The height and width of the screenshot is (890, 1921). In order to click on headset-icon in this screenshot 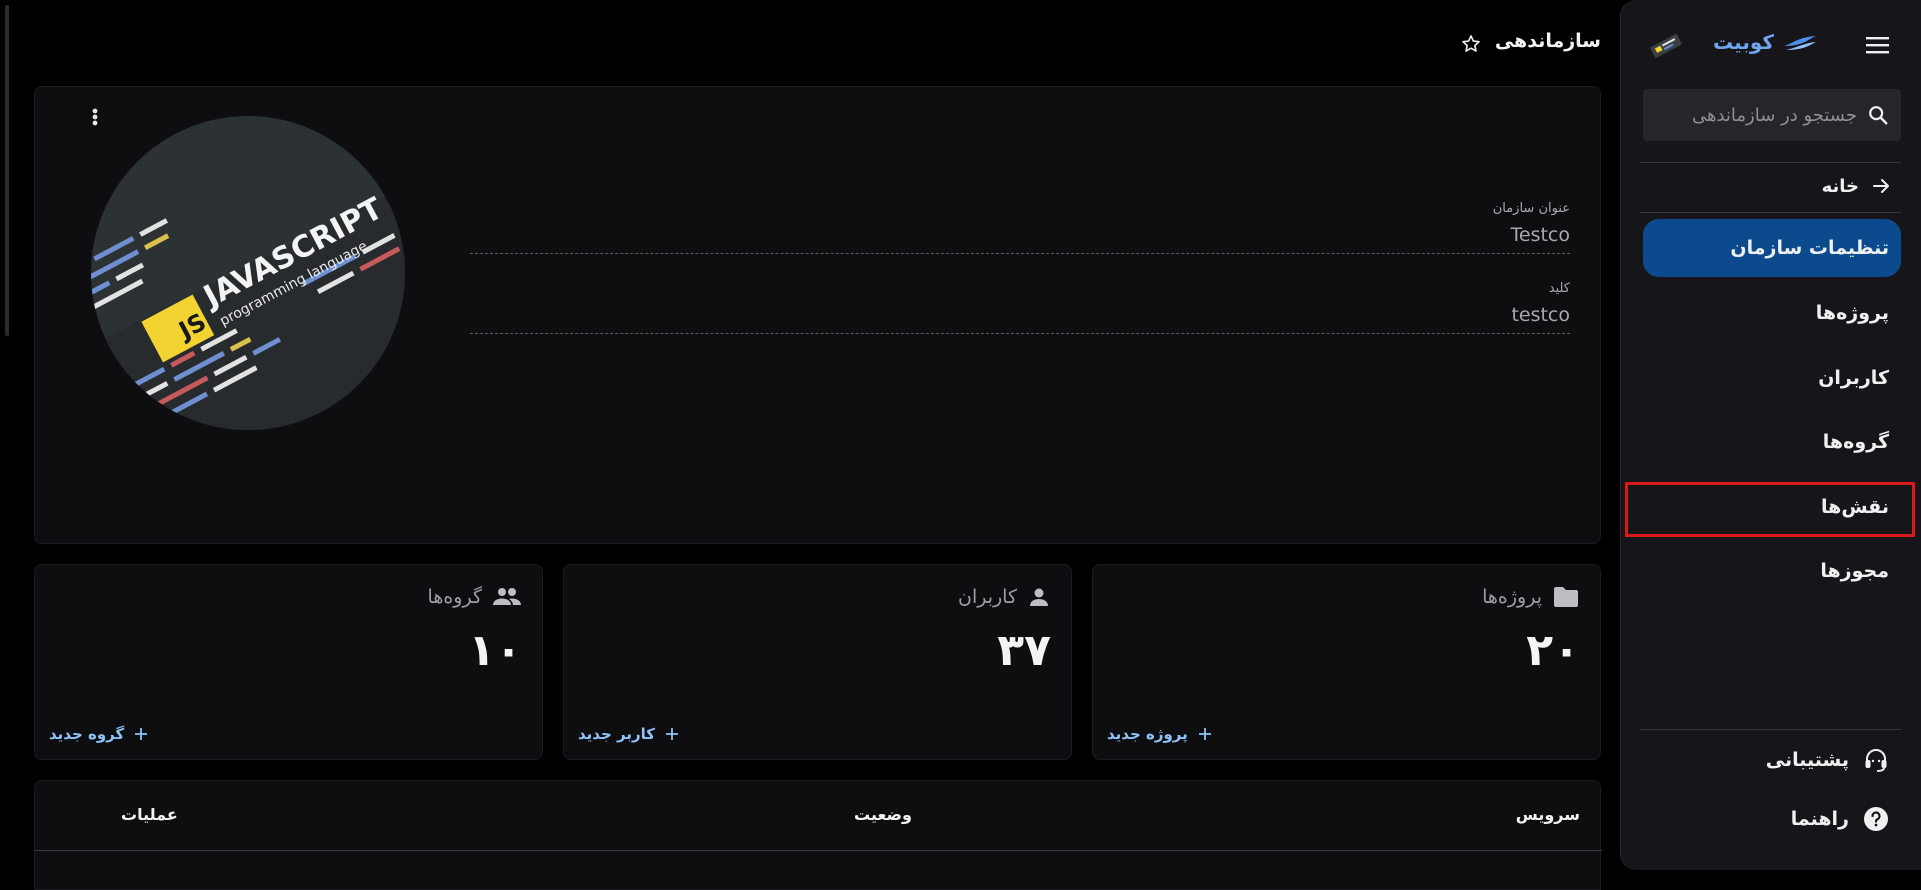, I will do `click(1876, 760)`.